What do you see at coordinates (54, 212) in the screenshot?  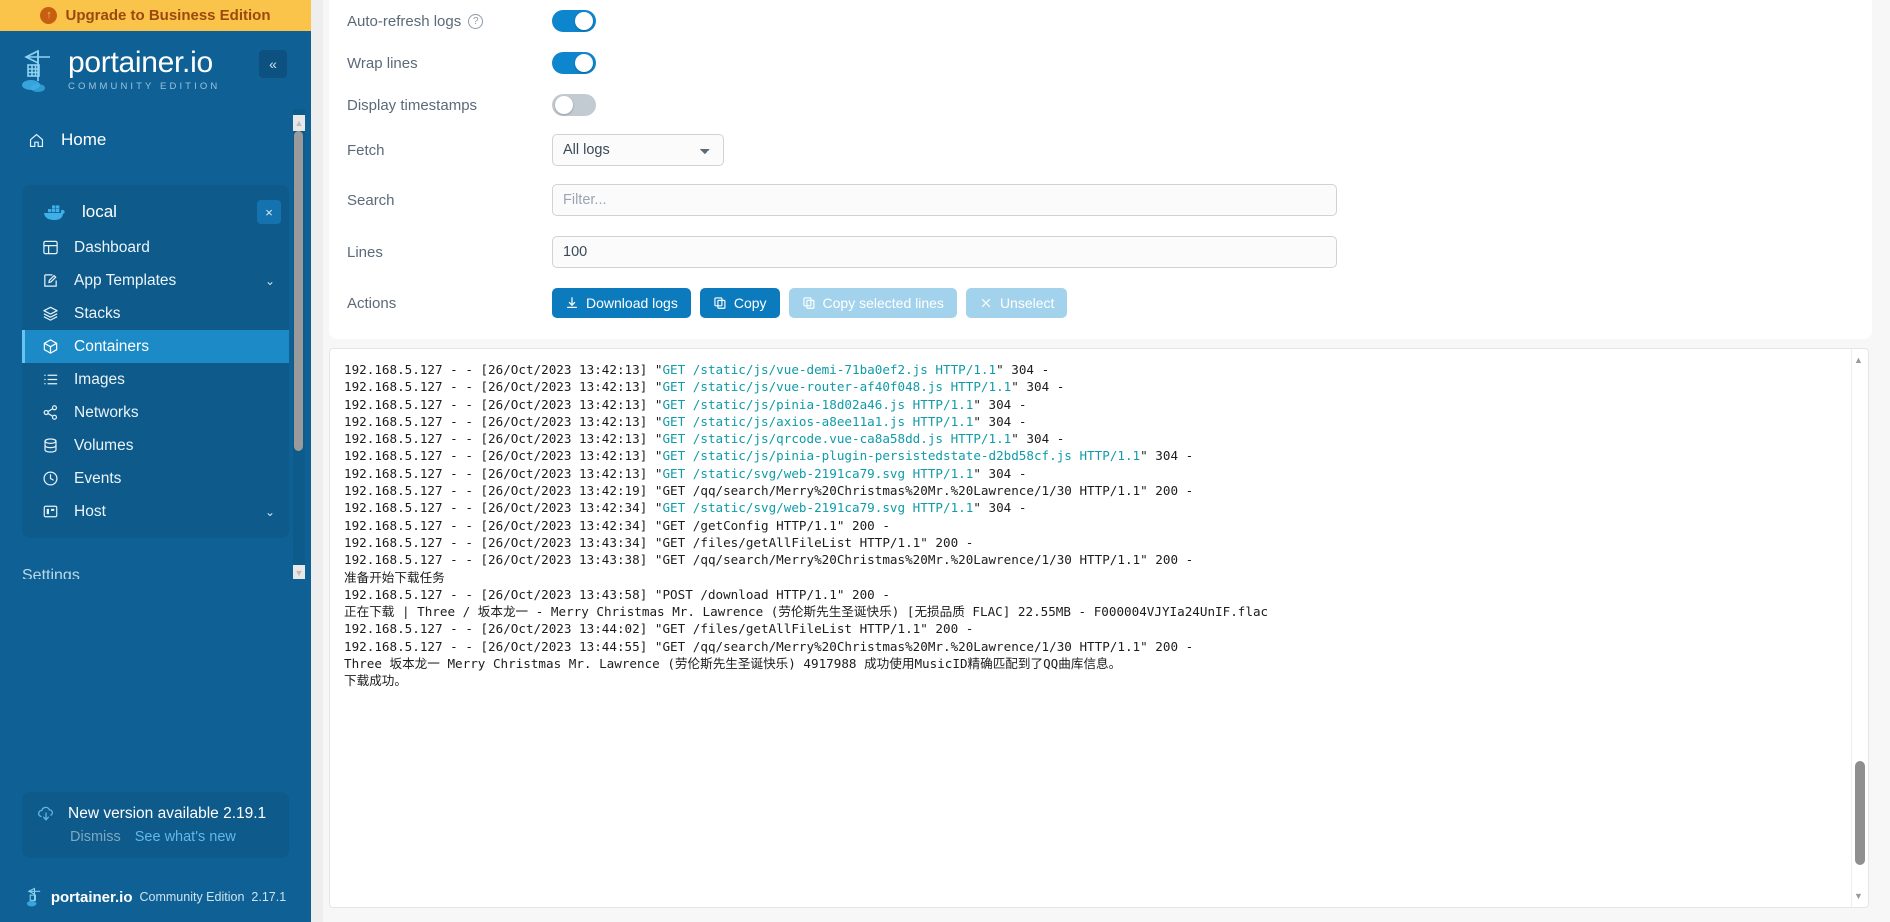 I see `docker-icon` at bounding box center [54, 212].